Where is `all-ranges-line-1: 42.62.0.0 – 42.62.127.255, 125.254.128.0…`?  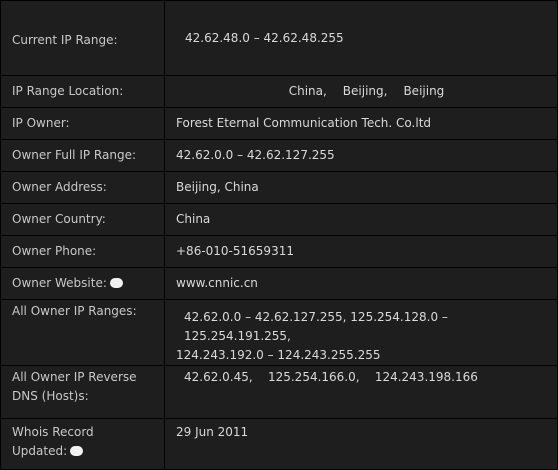
all-ranges-line-1: 42.62.0.0 – 42.62.127.255, 125.254.128.0… is located at coordinates (316, 326).